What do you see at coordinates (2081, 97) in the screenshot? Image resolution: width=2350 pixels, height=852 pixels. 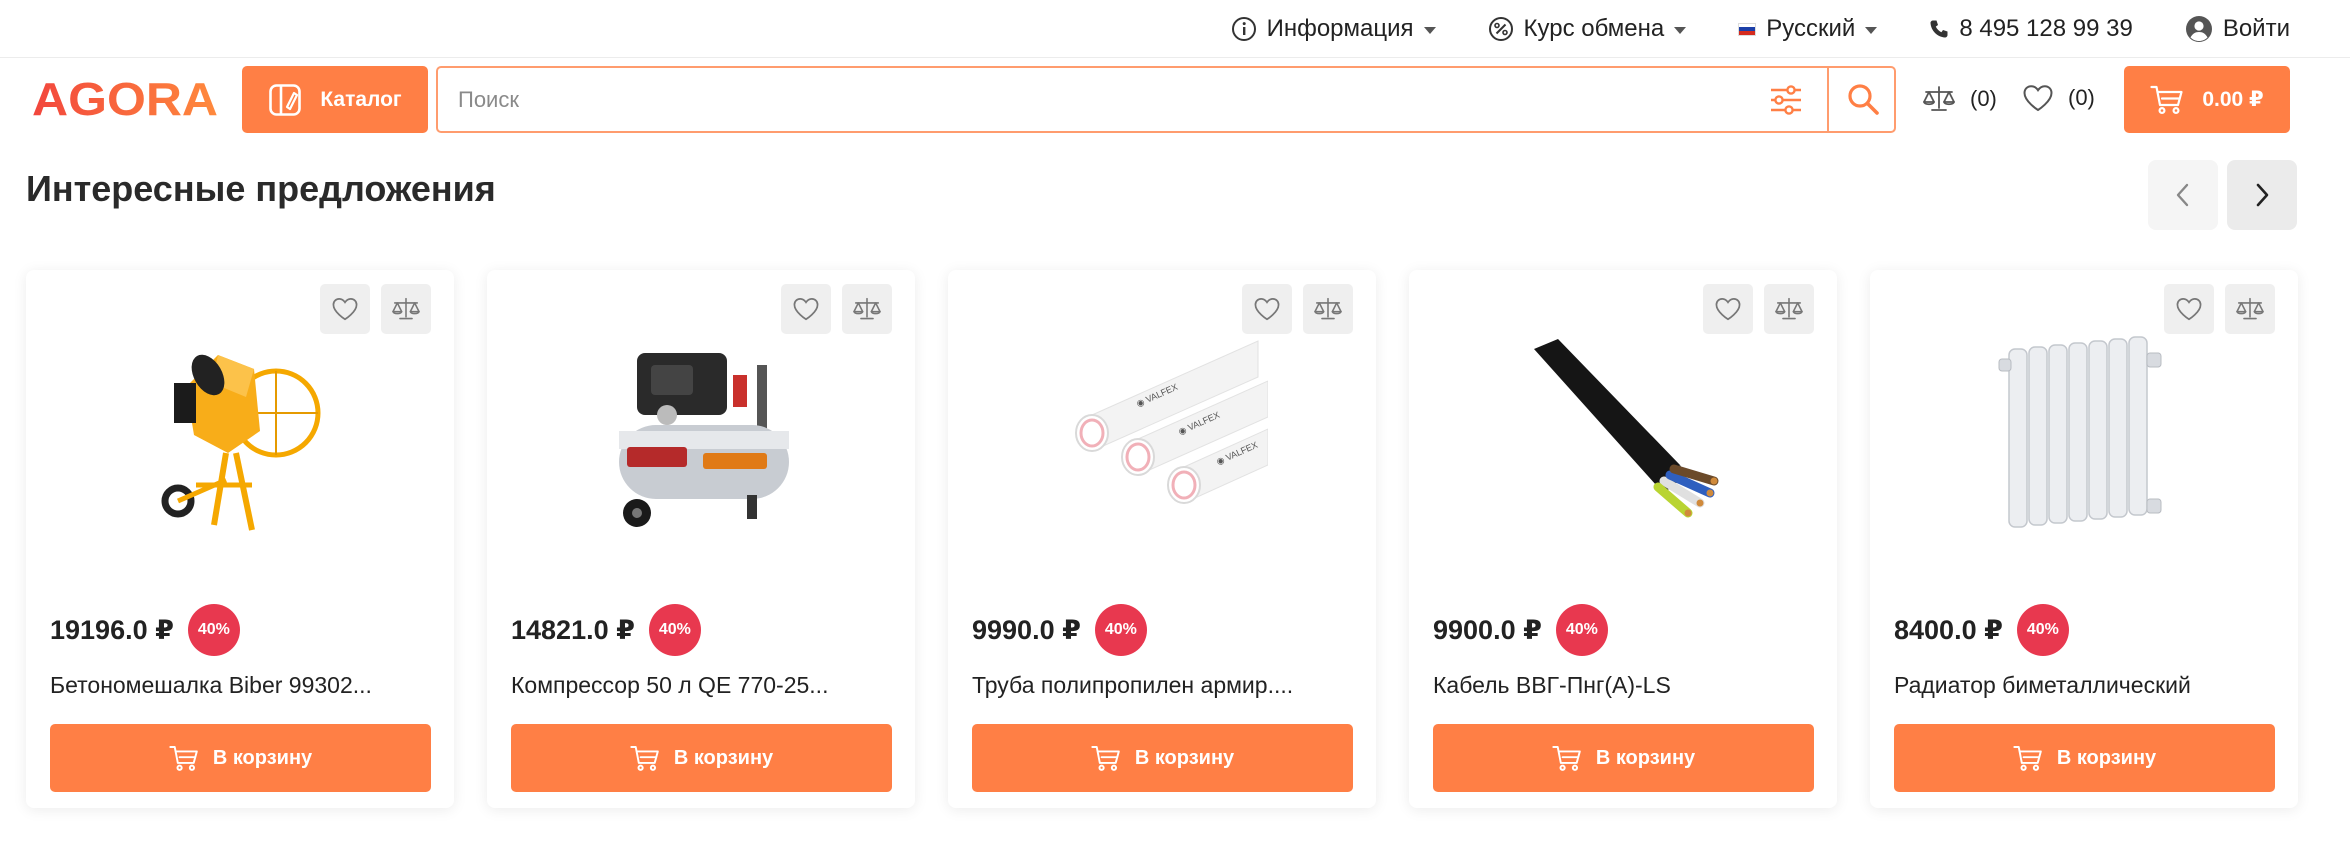 I see `favorites-count: (0)` at bounding box center [2081, 97].